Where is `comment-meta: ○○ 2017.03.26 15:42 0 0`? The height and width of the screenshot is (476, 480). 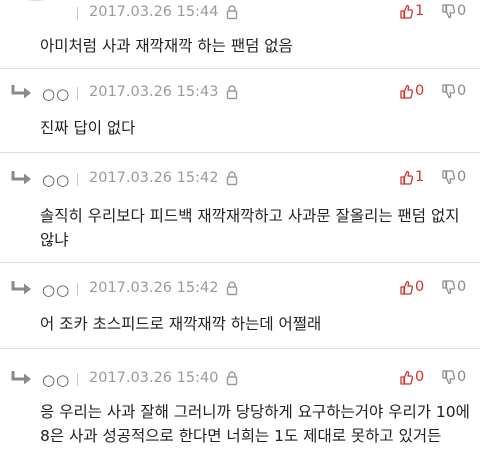
comment-meta: ○○ 2017.03.26 15:42 0 0 is located at coordinates (240, 289).